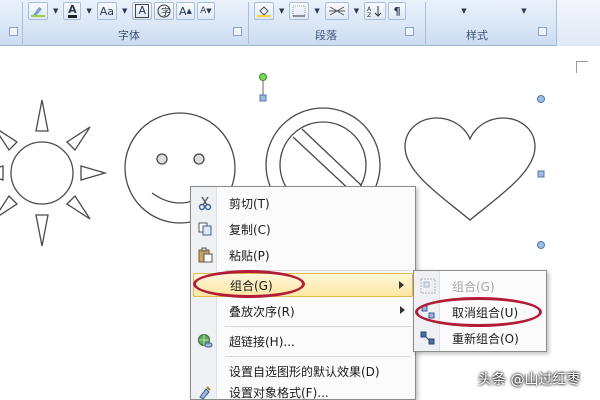 The width and height of the screenshot is (600, 400). Describe the element at coordinates (303, 311) in the screenshot. I see `menu-item-order: 叠放次序(R)` at that location.